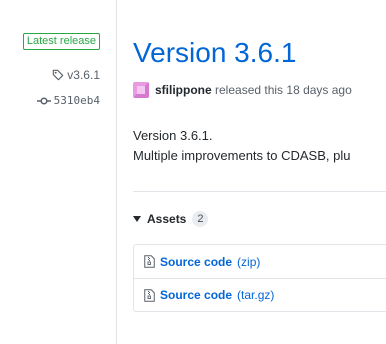 This screenshot has height=344, width=386. What do you see at coordinates (43, 101) in the screenshot?
I see `commit-icon` at bounding box center [43, 101].